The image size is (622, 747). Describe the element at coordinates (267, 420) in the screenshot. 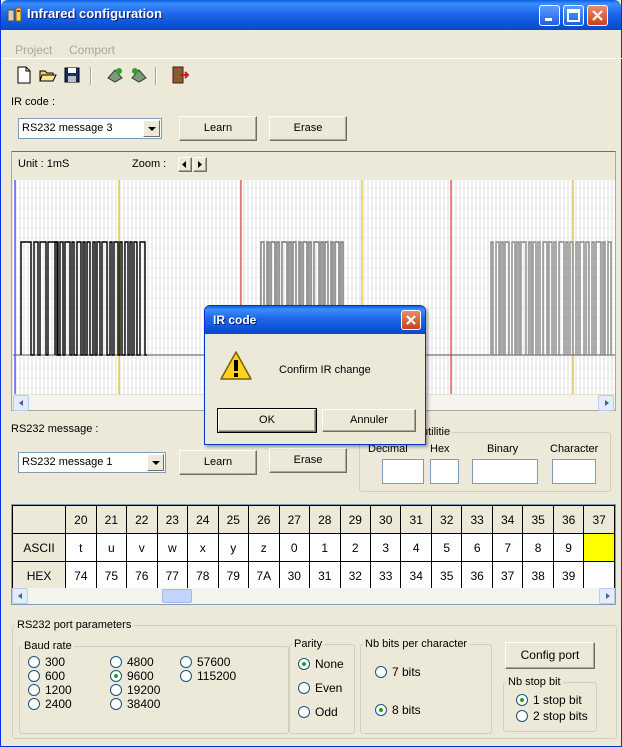

I see `dialog-ok-button: OK` at that location.